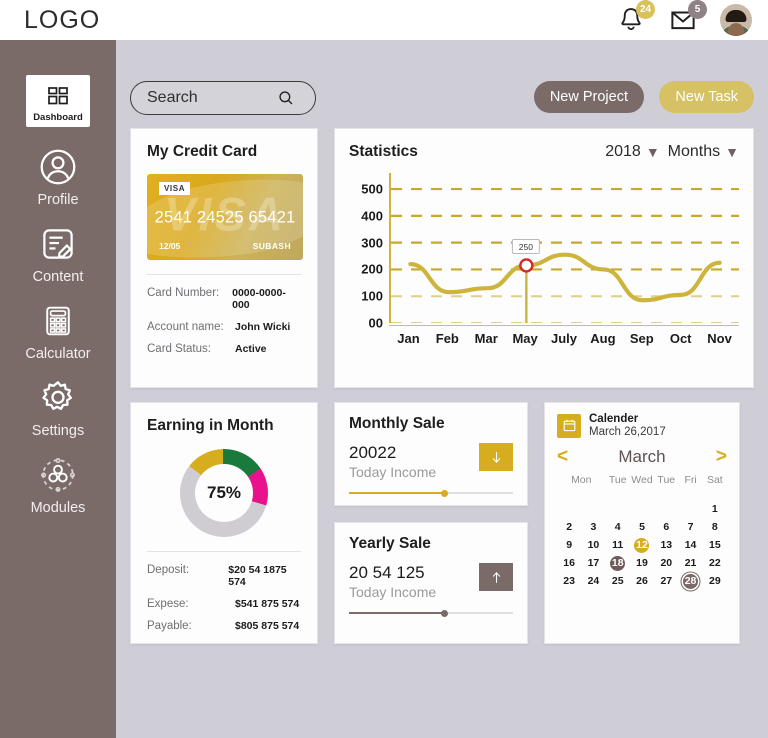 This screenshot has width=768, height=738. I want to click on calendar-day: 27, so click(666, 581).